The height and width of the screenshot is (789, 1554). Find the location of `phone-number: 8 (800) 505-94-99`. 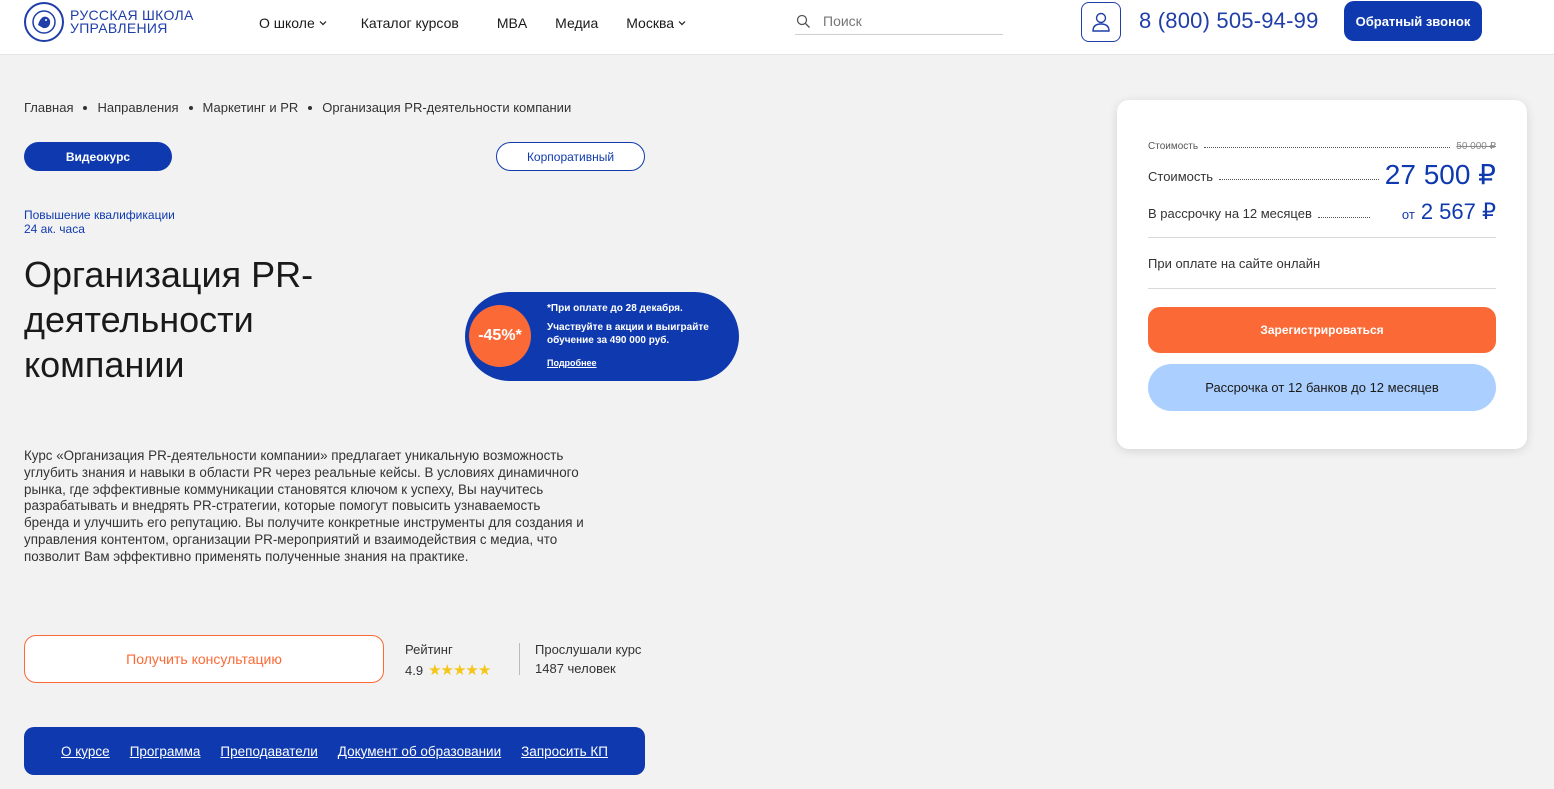

phone-number: 8 (800) 505-94-99 is located at coordinates (1229, 21).